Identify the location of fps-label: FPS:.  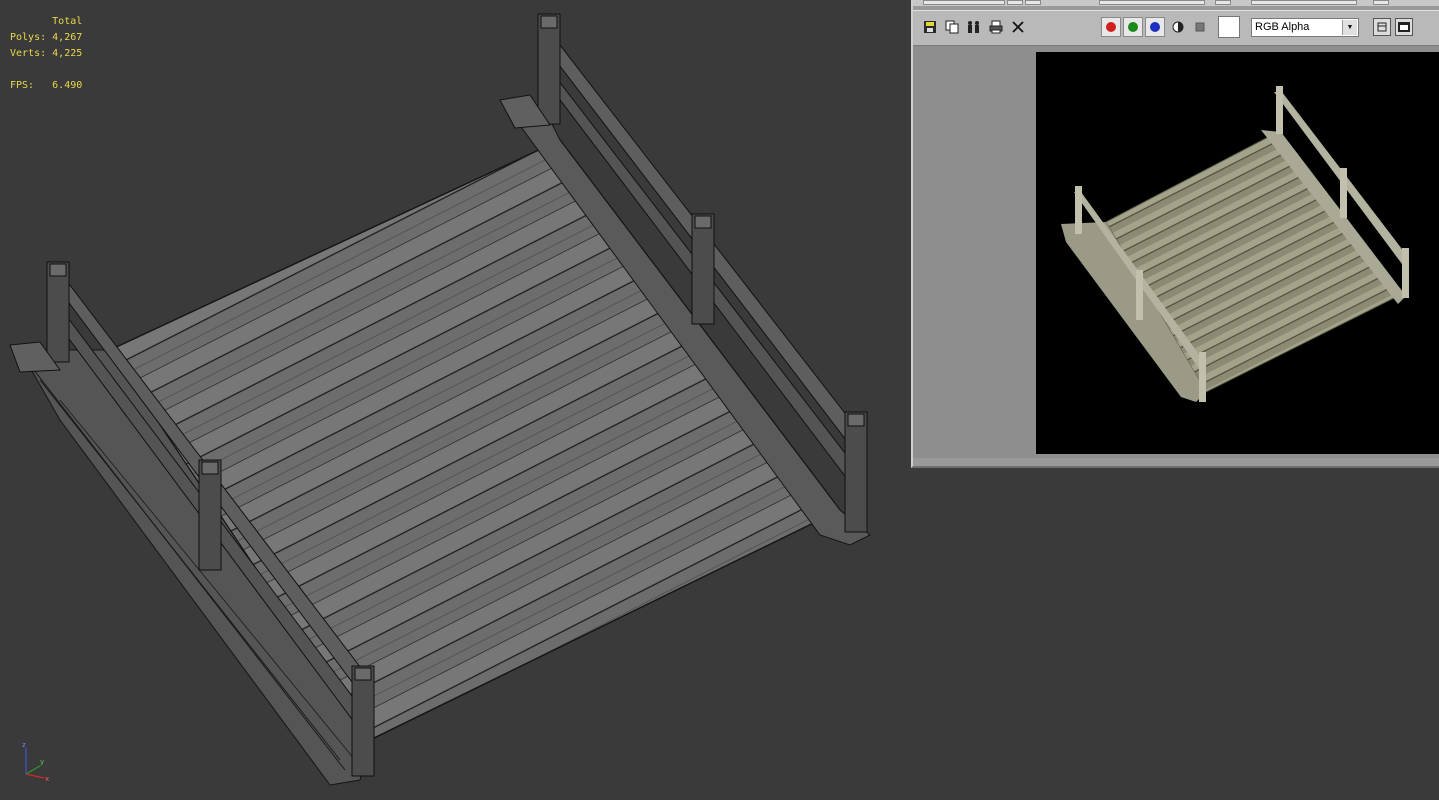
(22, 85).